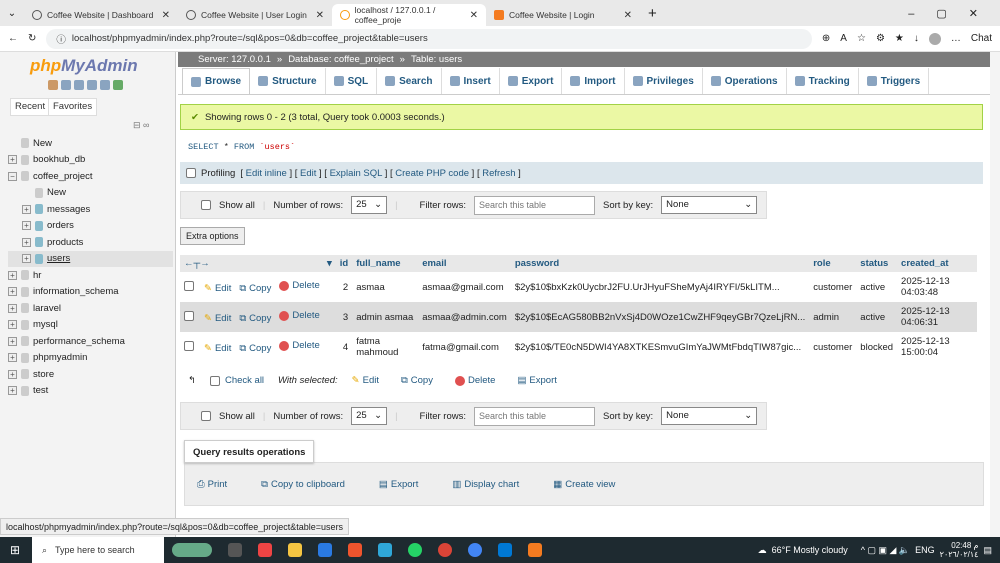  I want to click on explain-sql-link: Explain SQL, so click(356, 173).